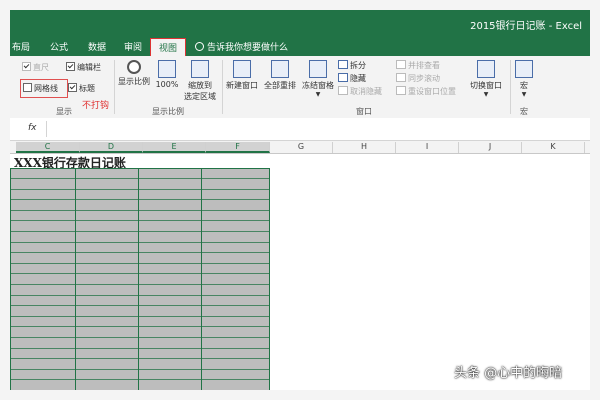 This screenshot has width=600, height=400. What do you see at coordinates (343, 64) in the screenshot?
I see `split-icon` at bounding box center [343, 64].